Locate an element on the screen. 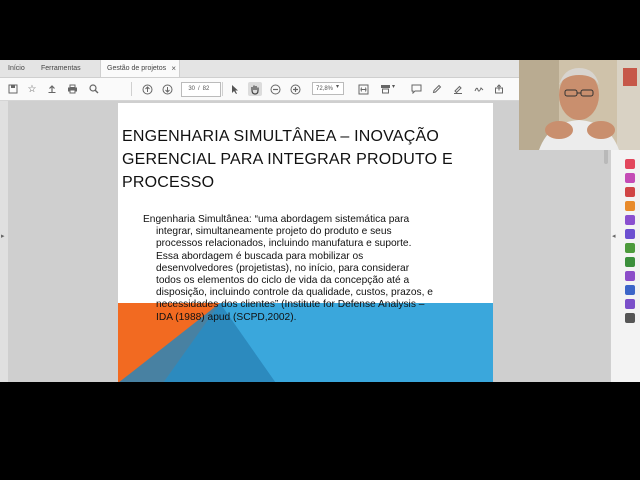  webcam-overlay is located at coordinates (579, 105).